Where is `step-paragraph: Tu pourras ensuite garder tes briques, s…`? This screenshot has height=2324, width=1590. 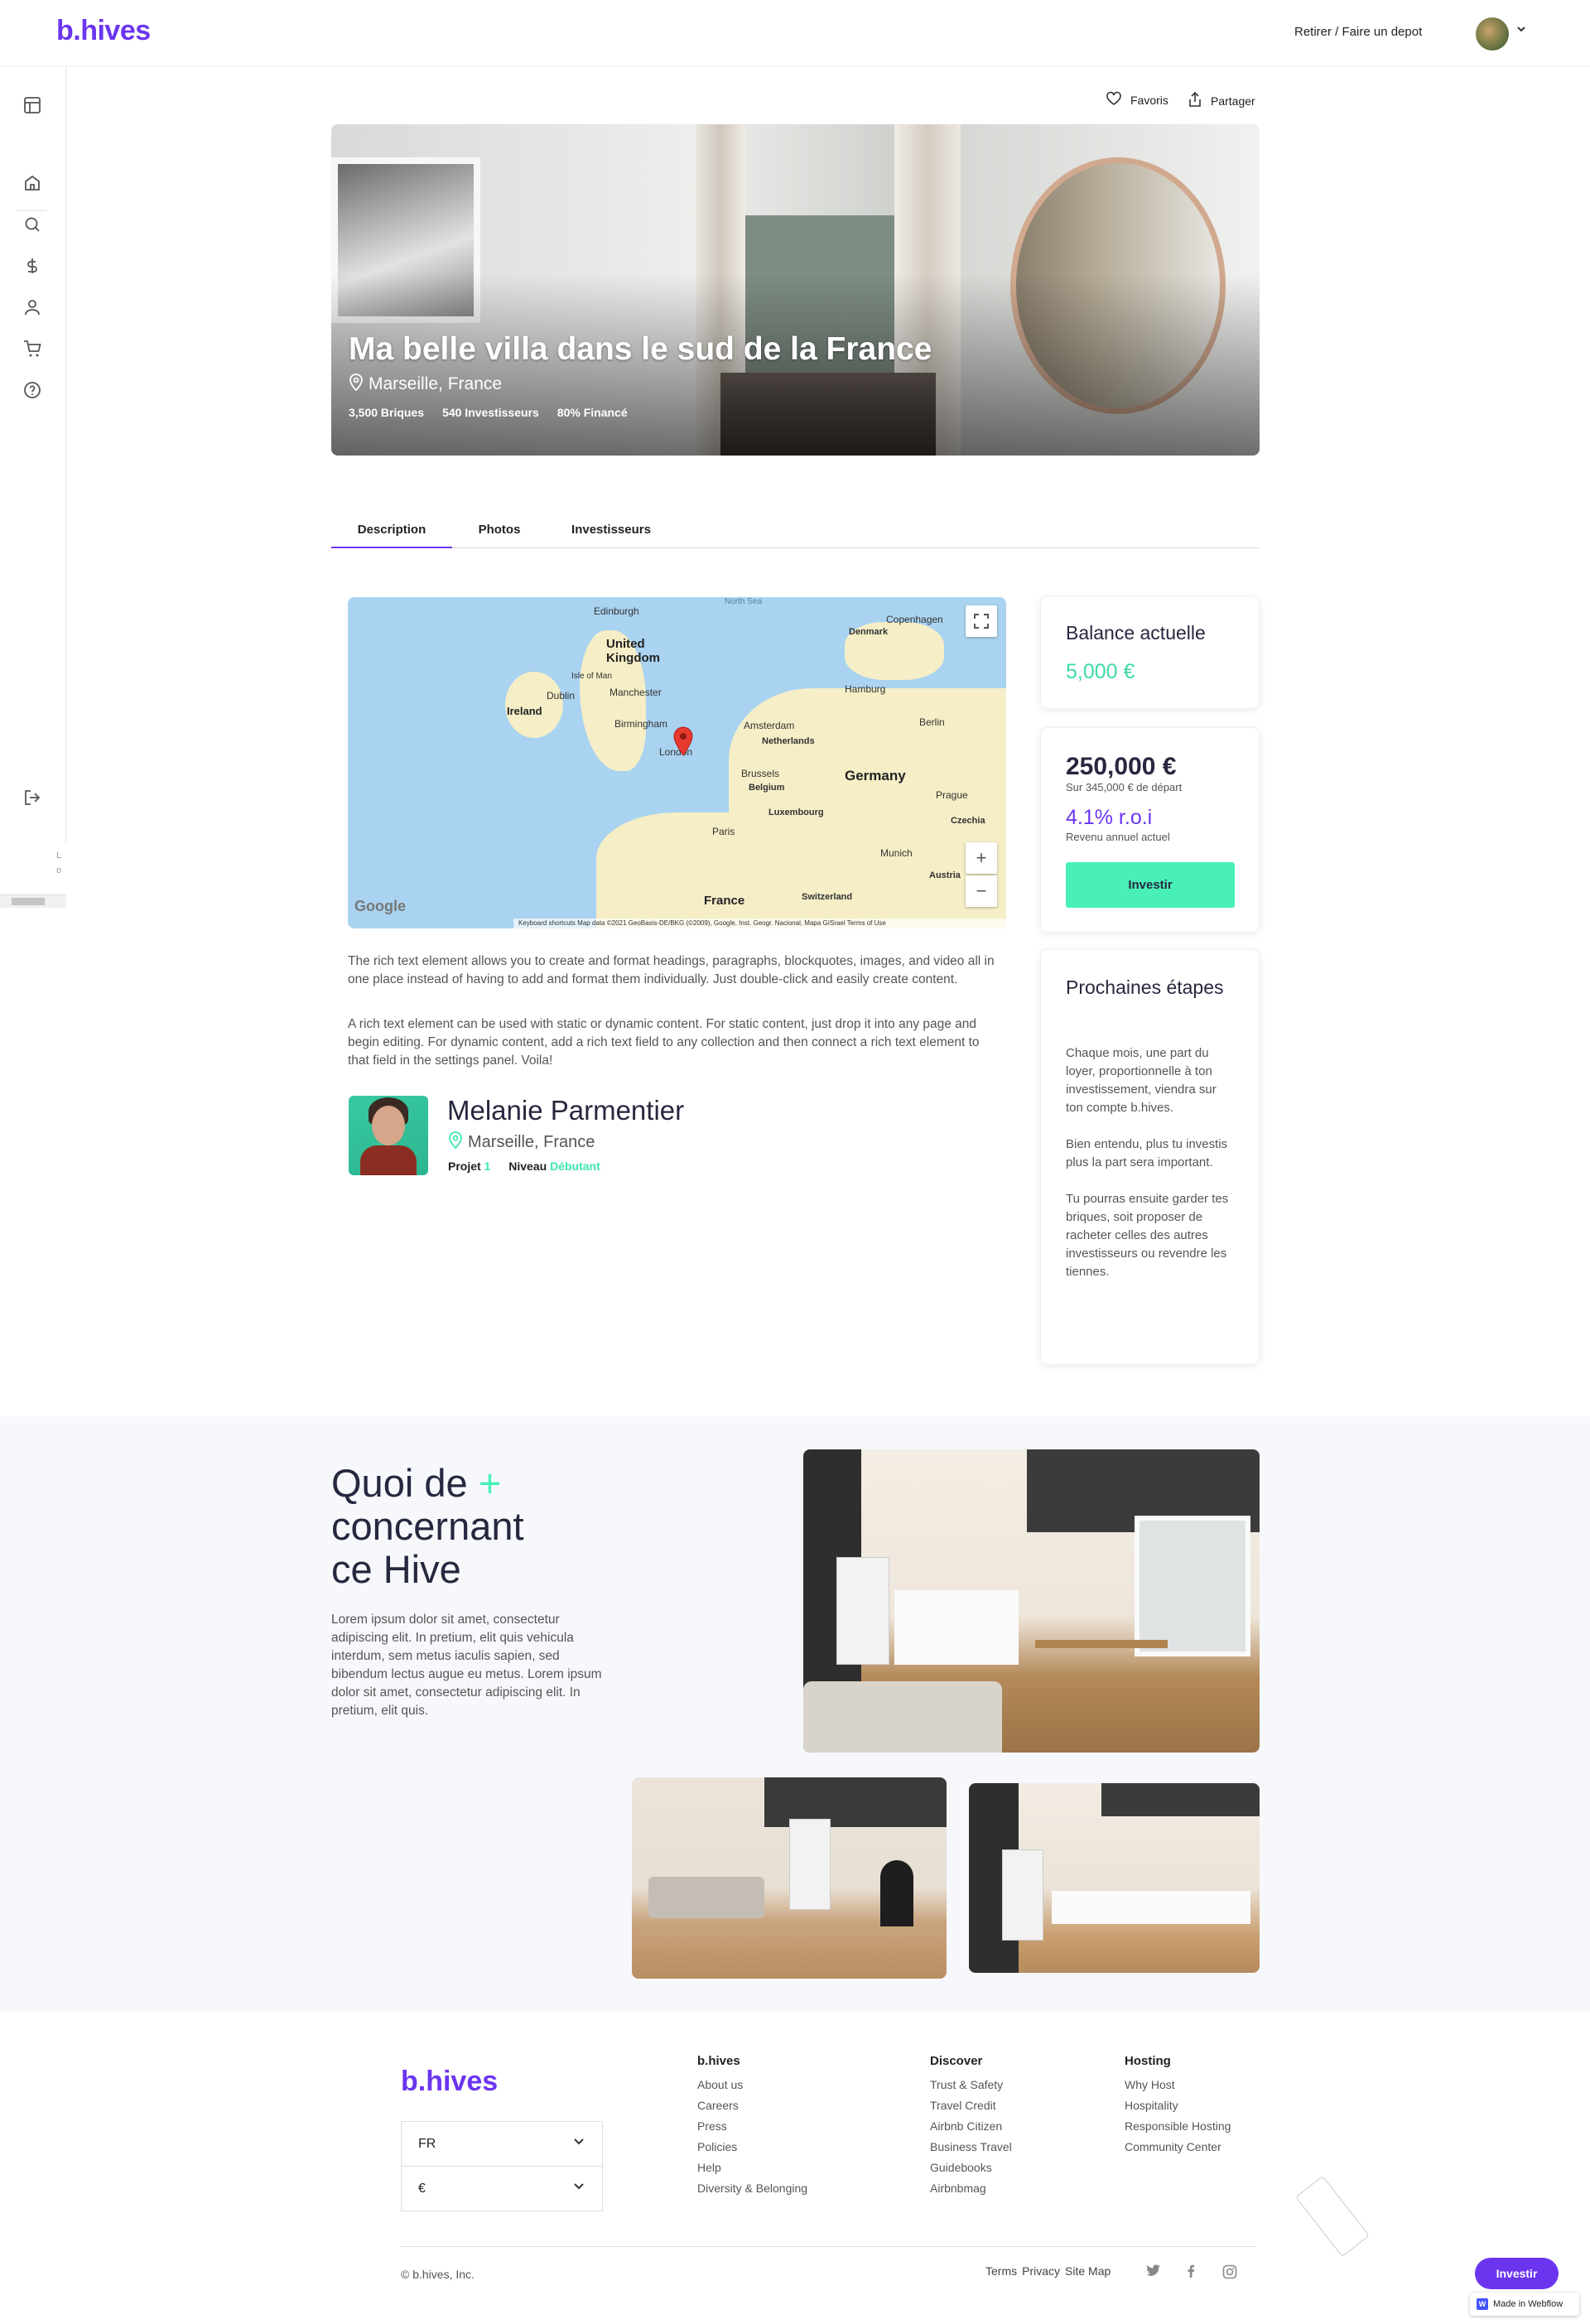
step-paragraph: Tu pourras ensuite garder tes briques, s… is located at coordinates (1147, 1235).